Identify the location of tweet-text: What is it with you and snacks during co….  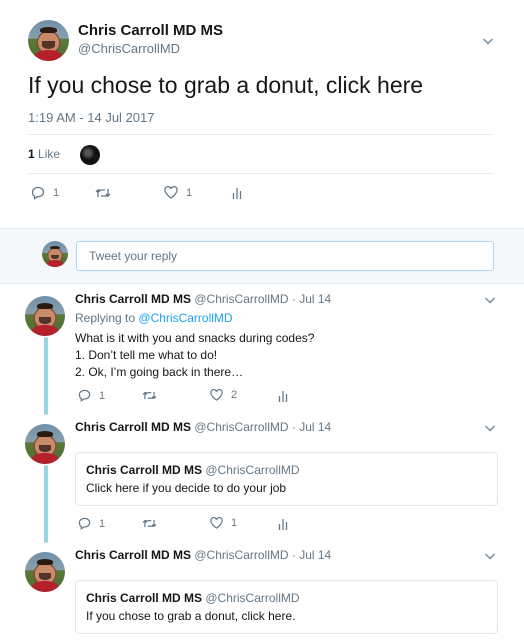
(194, 355).